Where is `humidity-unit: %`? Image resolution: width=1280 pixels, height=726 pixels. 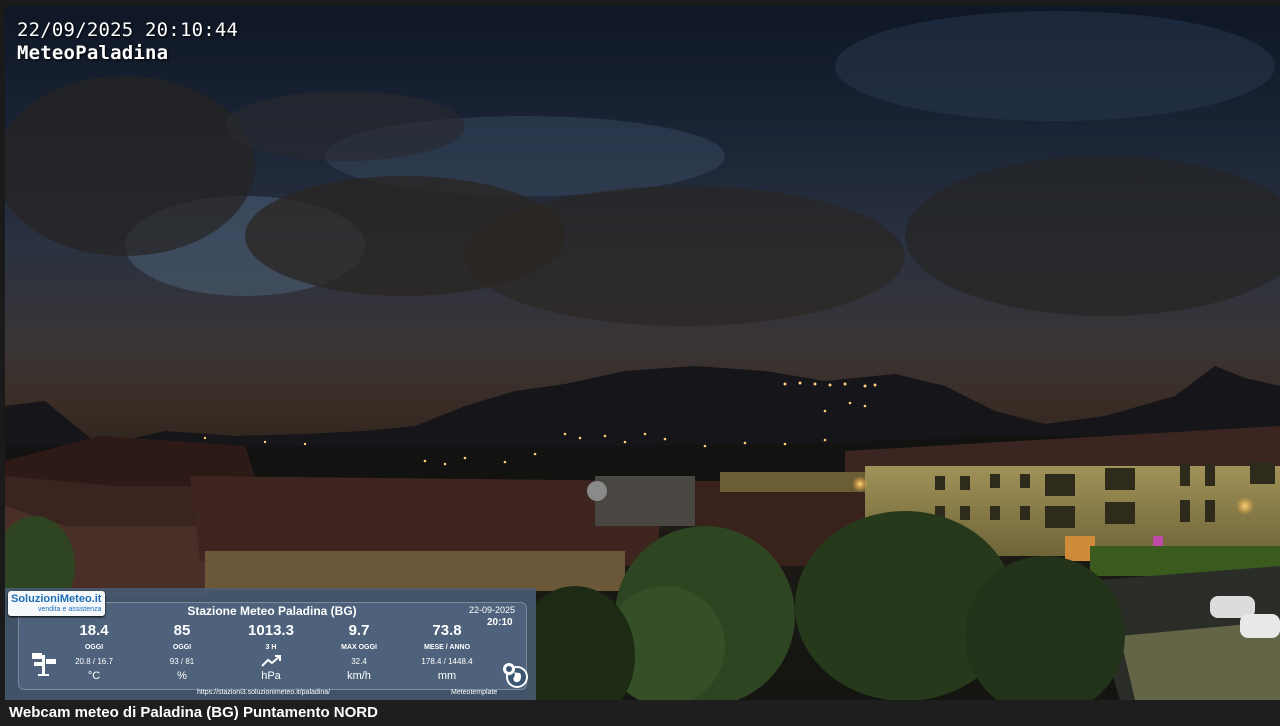 humidity-unit: % is located at coordinates (182, 676).